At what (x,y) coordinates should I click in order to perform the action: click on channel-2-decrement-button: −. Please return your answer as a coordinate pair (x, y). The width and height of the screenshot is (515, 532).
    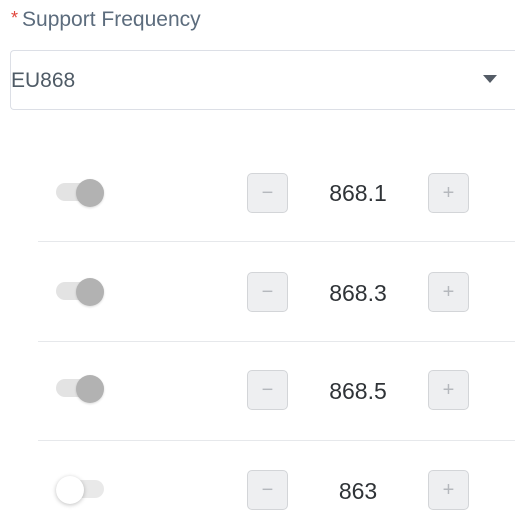
    Looking at the image, I should click on (267, 292).